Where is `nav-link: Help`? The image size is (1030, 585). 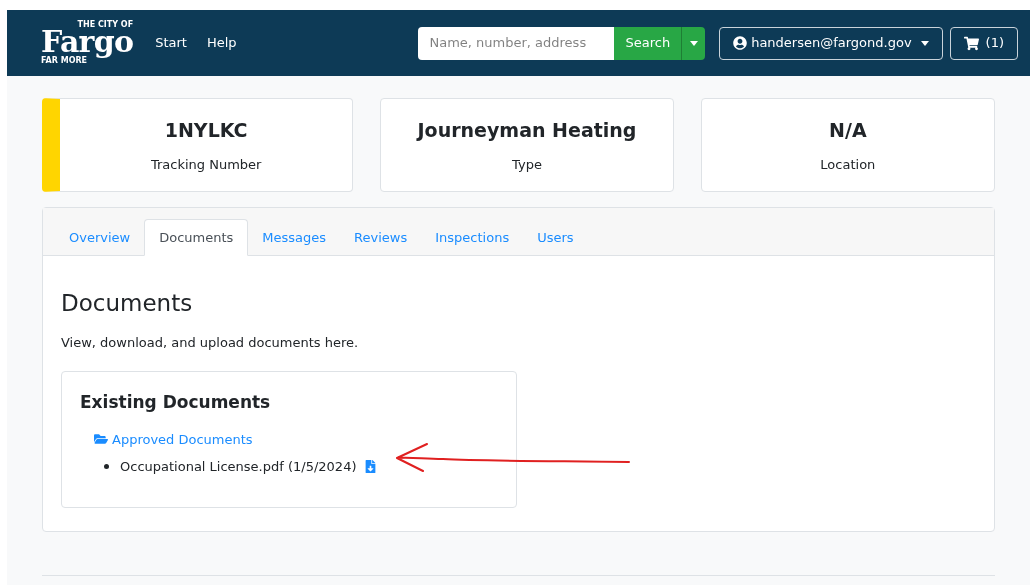
nav-link: Help is located at coordinates (221, 43).